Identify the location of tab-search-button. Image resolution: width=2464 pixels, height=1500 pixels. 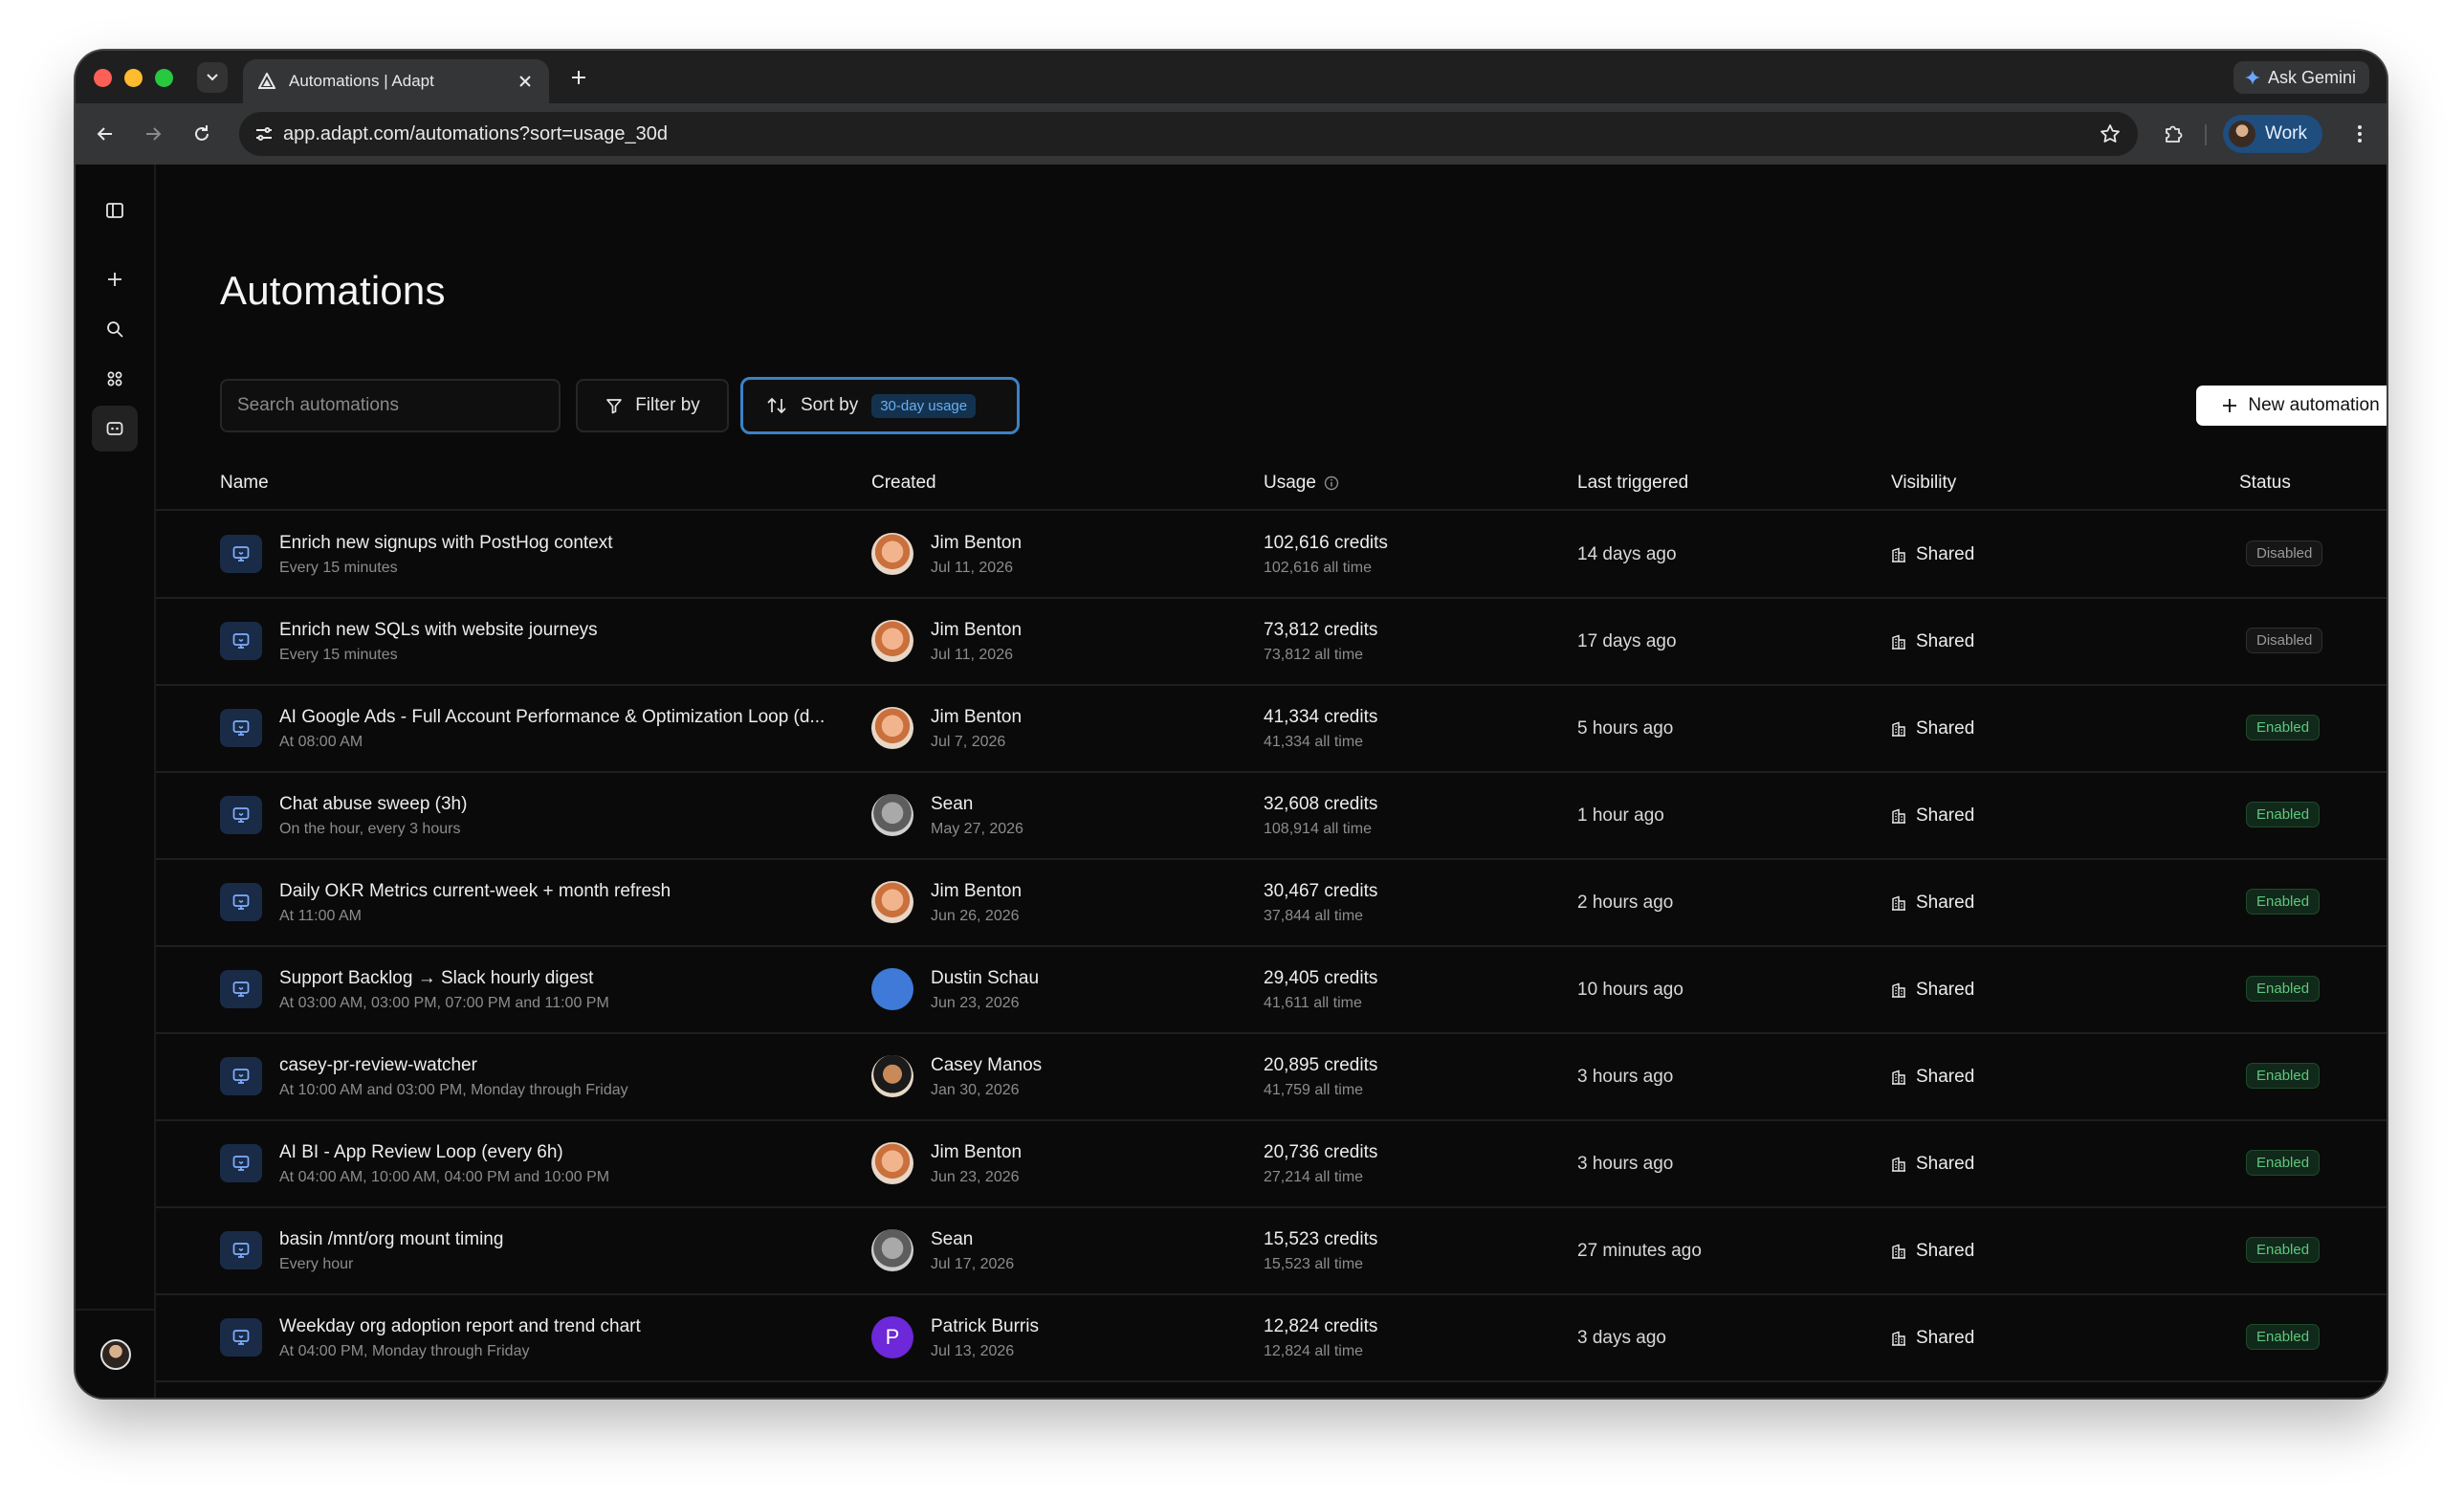
(212, 77).